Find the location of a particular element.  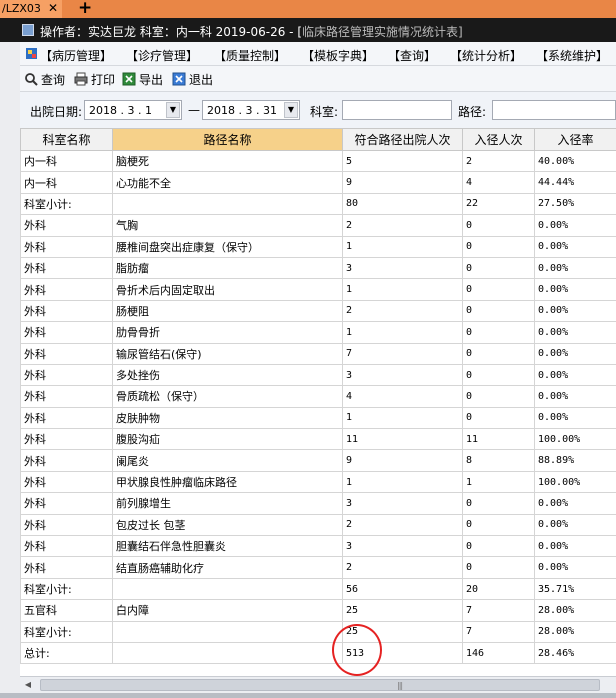

column-header-pathway: 路径名称 is located at coordinates (227, 139).